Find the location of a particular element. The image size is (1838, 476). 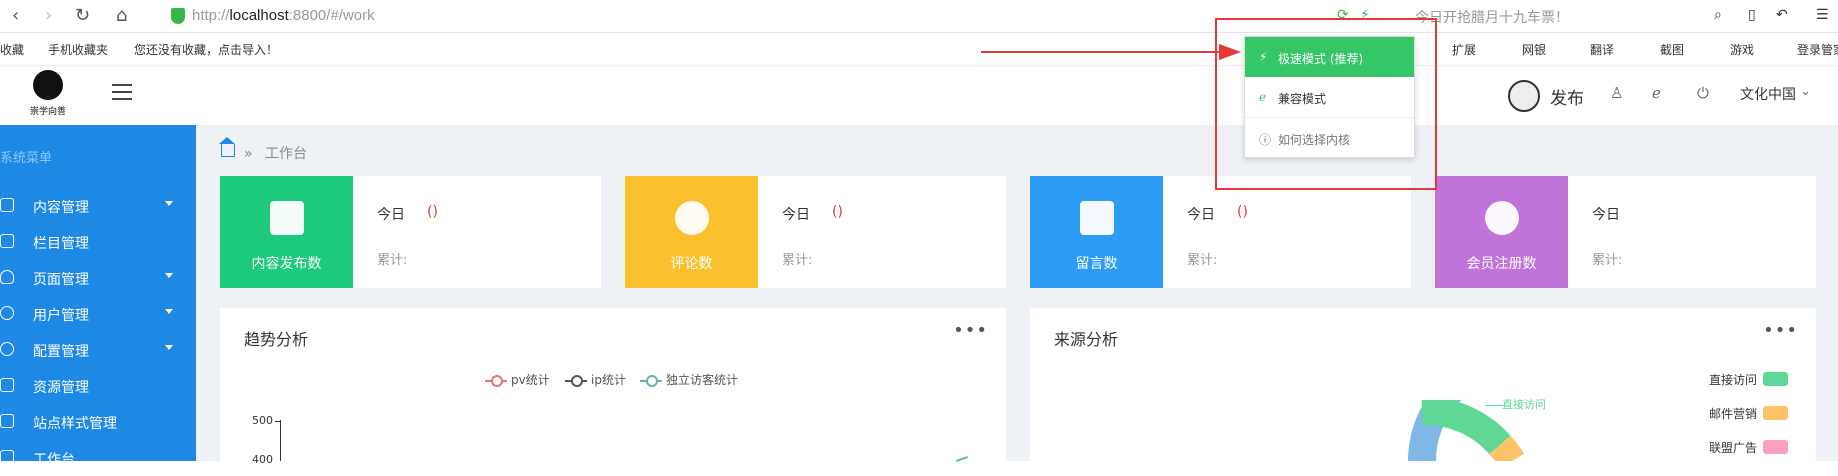

logo-text: 崇学向善 is located at coordinates (47, 112).